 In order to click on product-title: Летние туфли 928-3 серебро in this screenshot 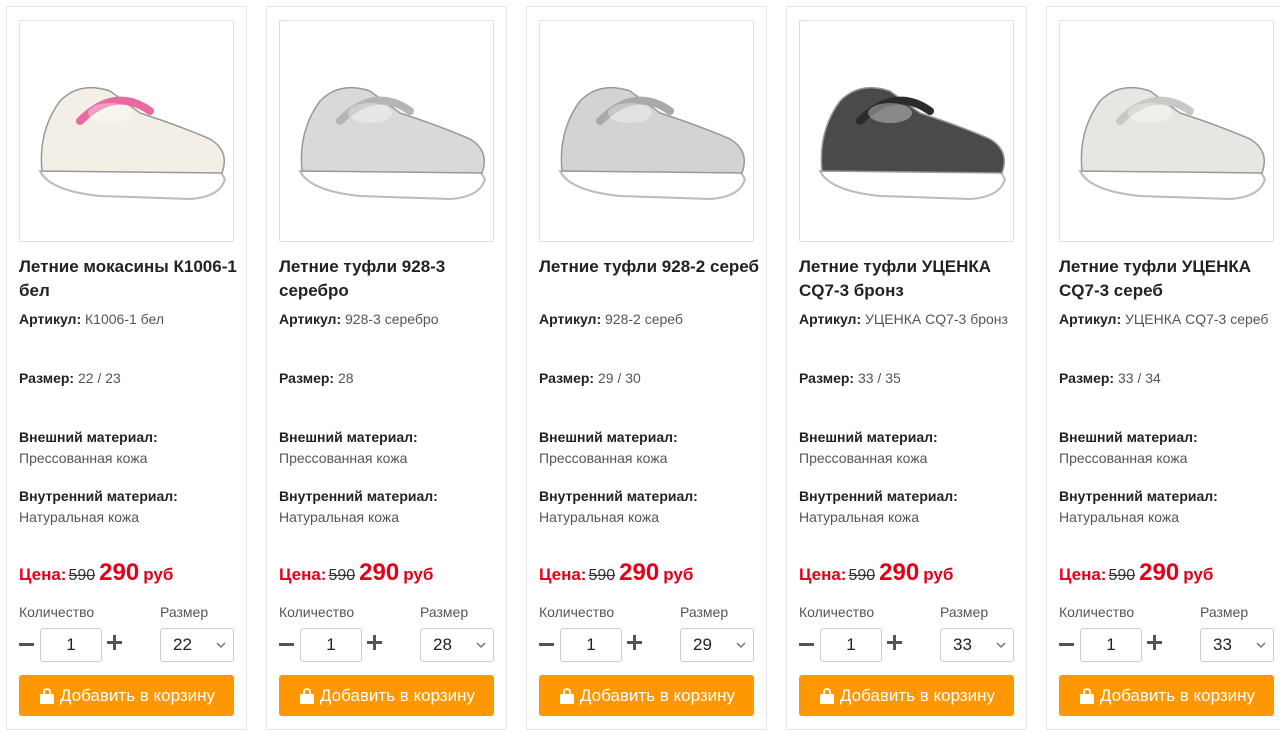, I will do `click(389, 279)`.